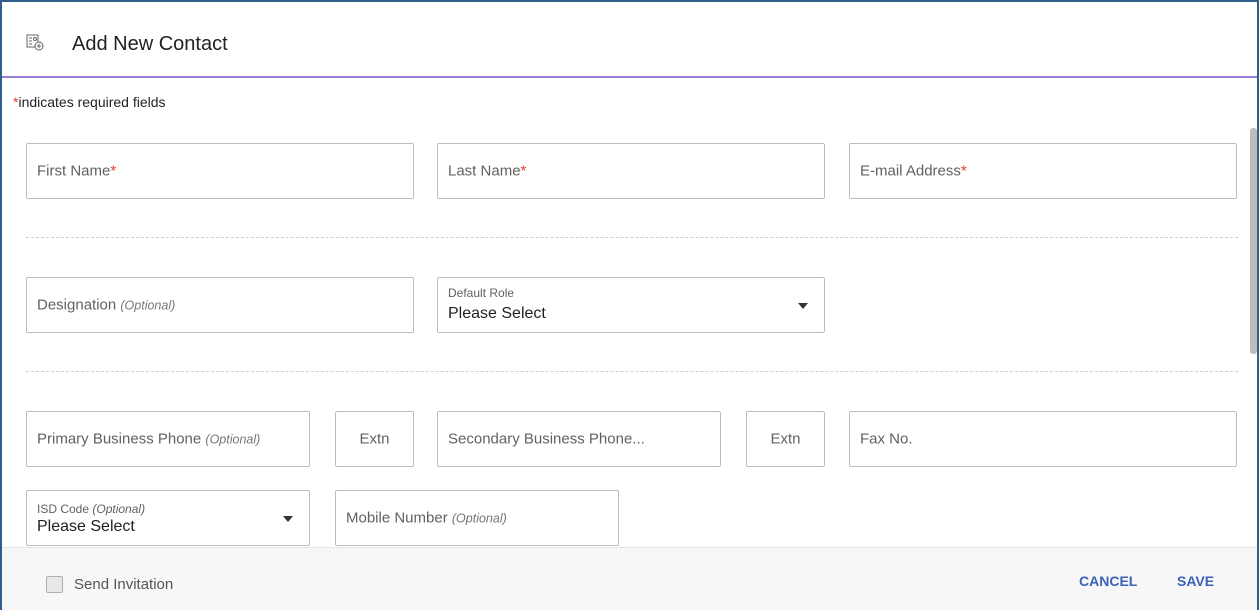 The height and width of the screenshot is (610, 1259). Describe the element at coordinates (487, 171) in the screenshot. I see `last-name-placeholder: Last Name*` at that location.